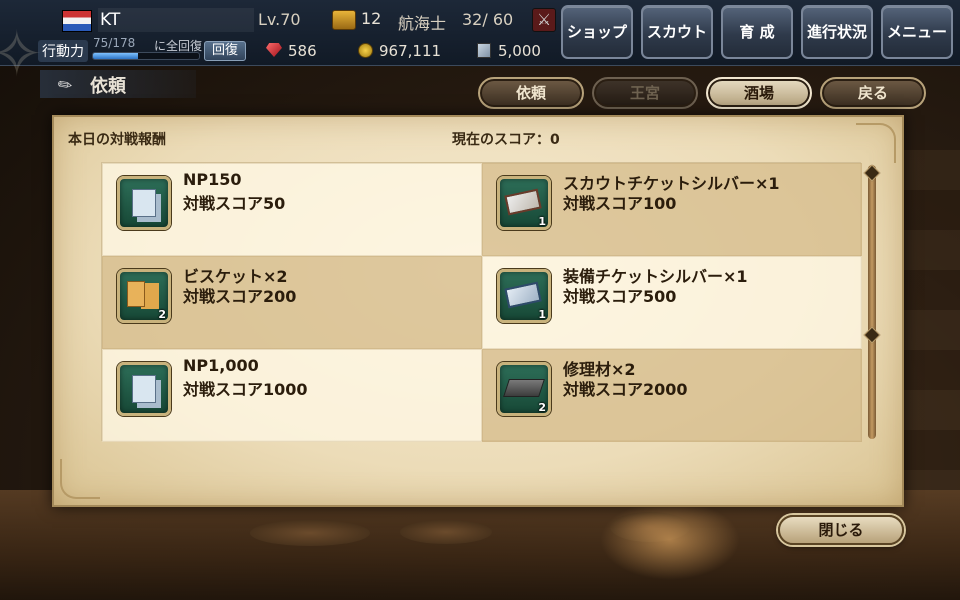  Describe the element at coordinates (872, 335) in the screenshot. I see `scroll-down-handle` at that location.